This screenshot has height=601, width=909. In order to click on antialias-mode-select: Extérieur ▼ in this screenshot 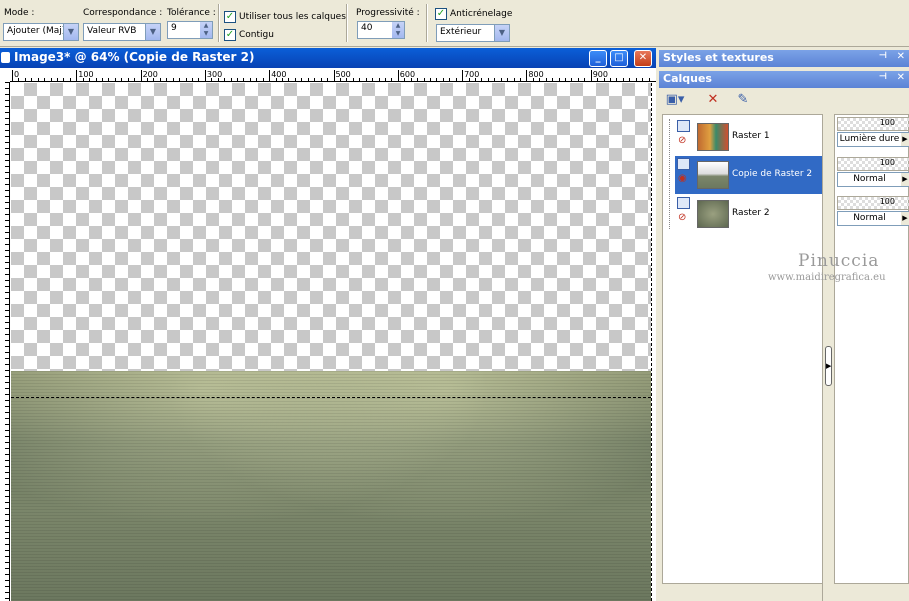, I will do `click(473, 33)`.